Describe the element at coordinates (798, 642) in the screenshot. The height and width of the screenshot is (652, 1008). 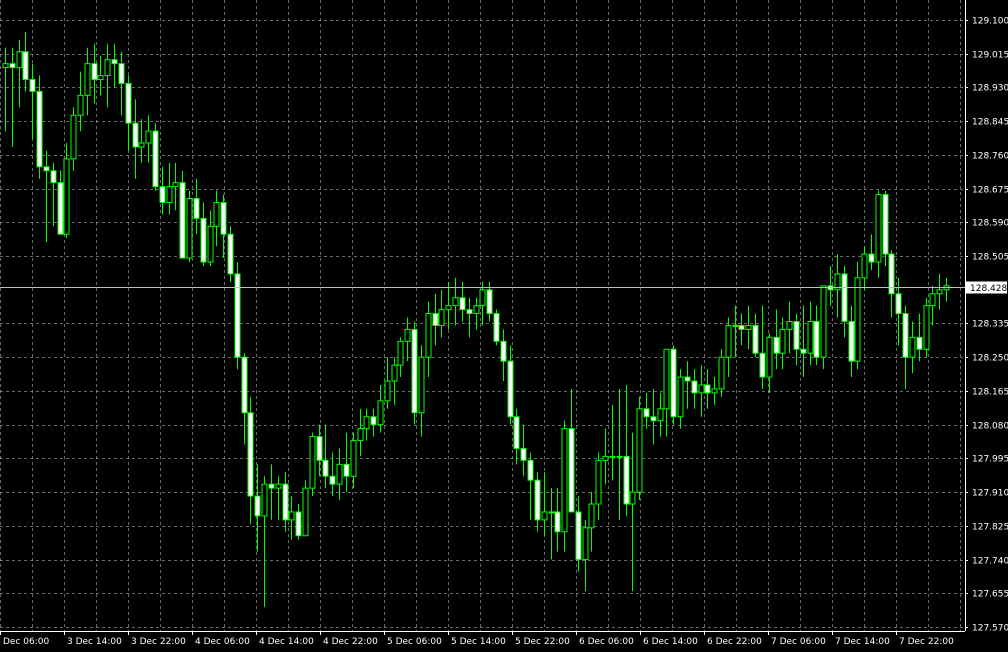
I see `time-tick-label: 7 Dec 06:00` at that location.